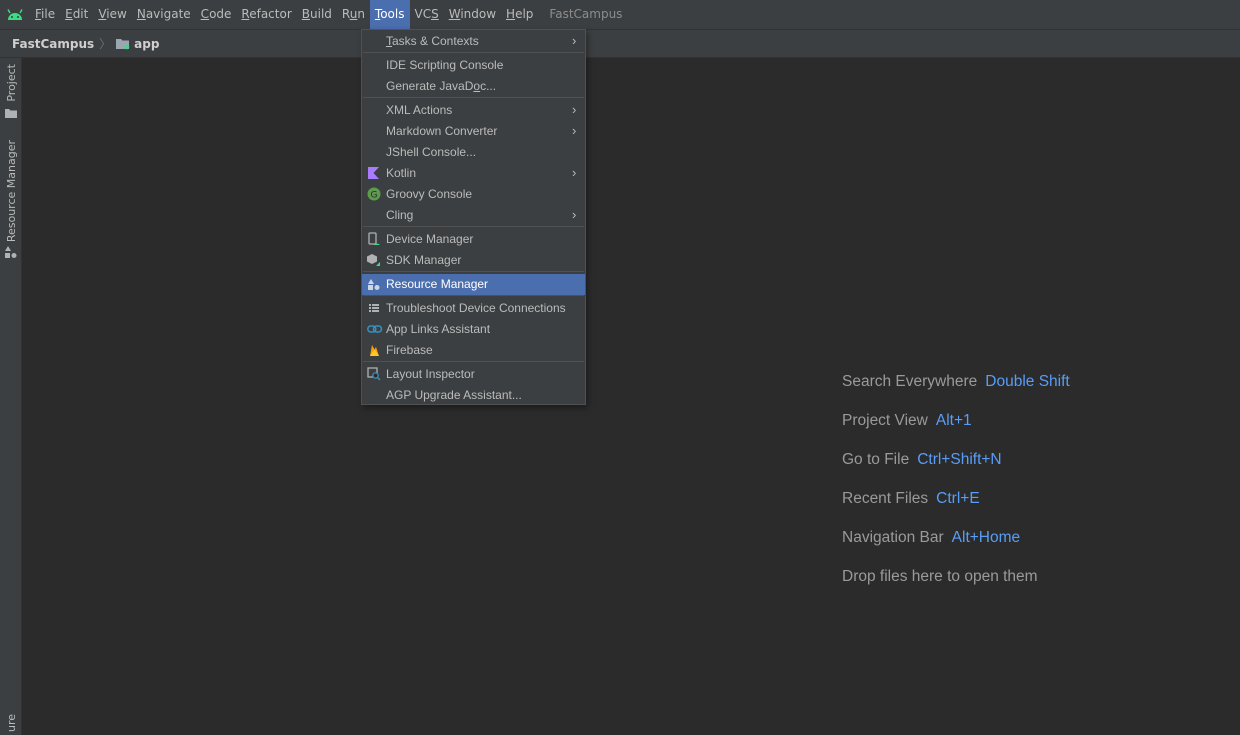 The width and height of the screenshot is (1240, 735). Describe the element at coordinates (473, 110) in the screenshot. I see `menu-item-xml-actions: XML Actions ›` at that location.